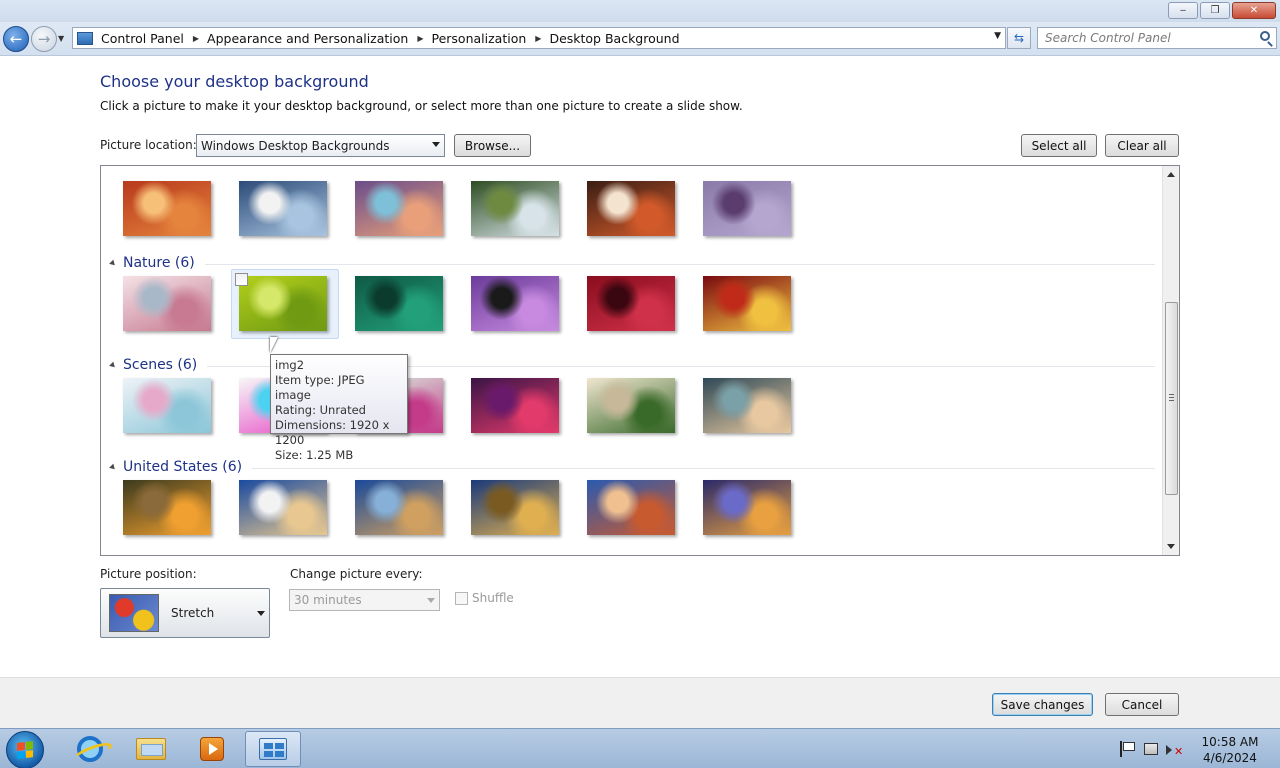  I want to click on action-center-flag-icon, so click(1128, 748).